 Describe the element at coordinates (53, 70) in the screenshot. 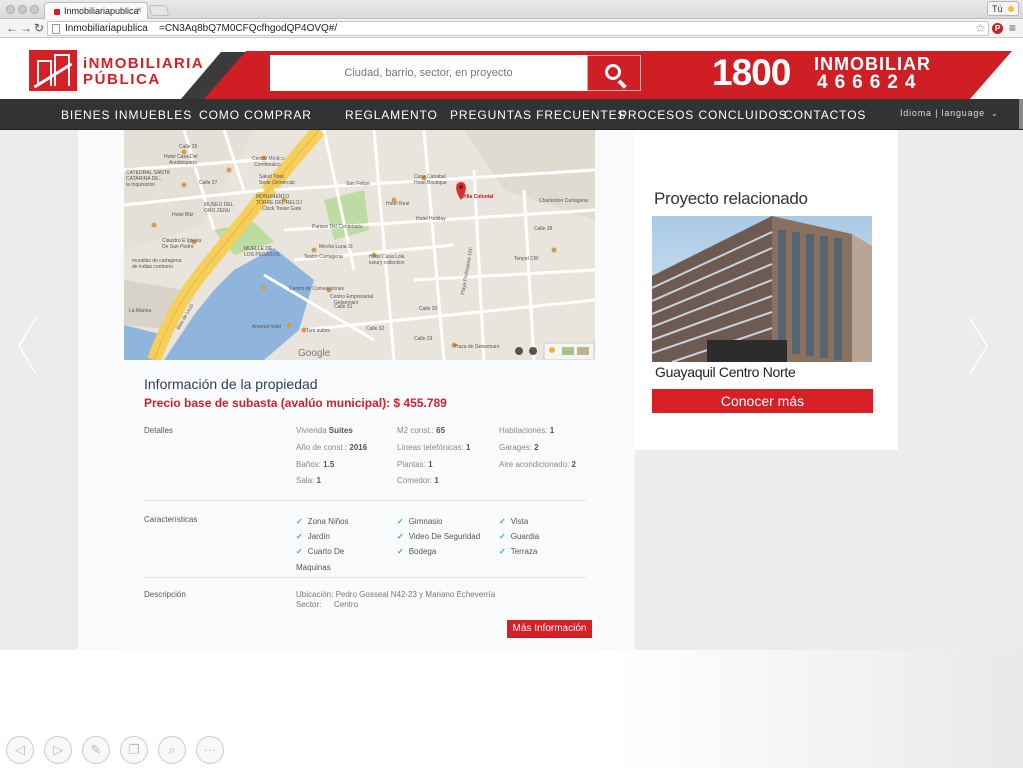

I see `logo-building-icon` at that location.